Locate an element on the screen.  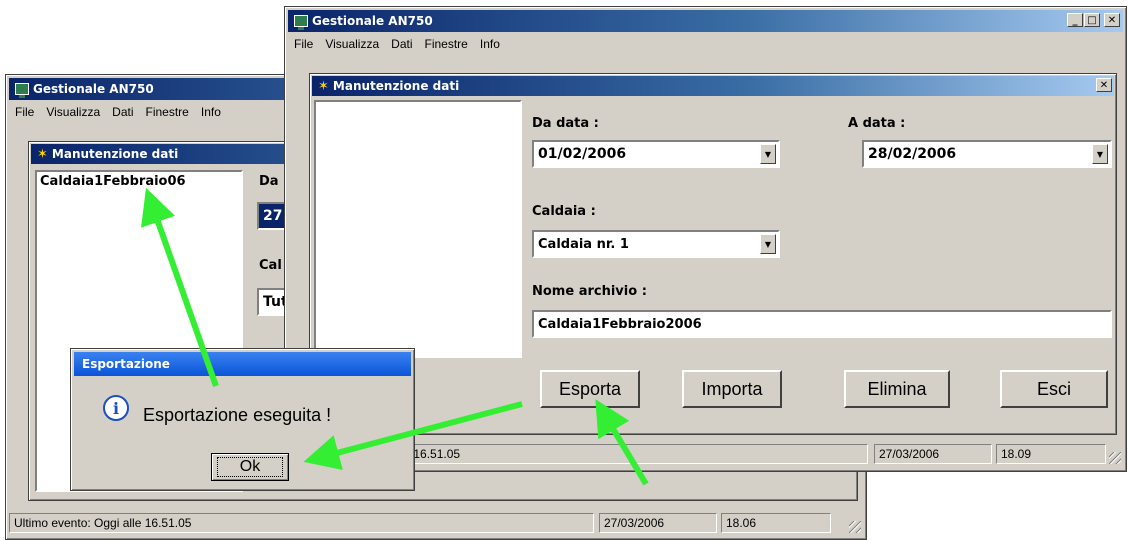
maximize-button: □ is located at coordinates (1092, 20).